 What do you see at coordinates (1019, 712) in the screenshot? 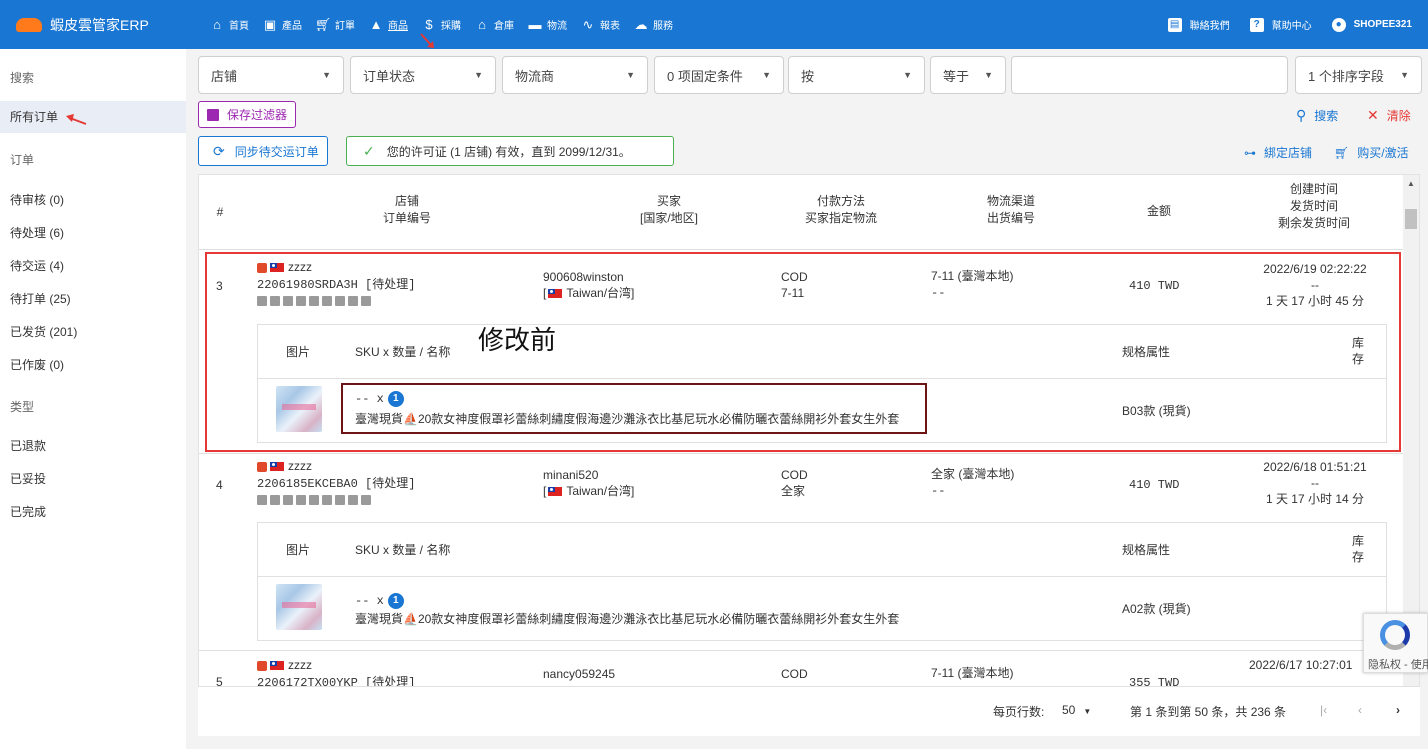
I see `rows-per-page-label: 每页行数:` at bounding box center [1019, 712].